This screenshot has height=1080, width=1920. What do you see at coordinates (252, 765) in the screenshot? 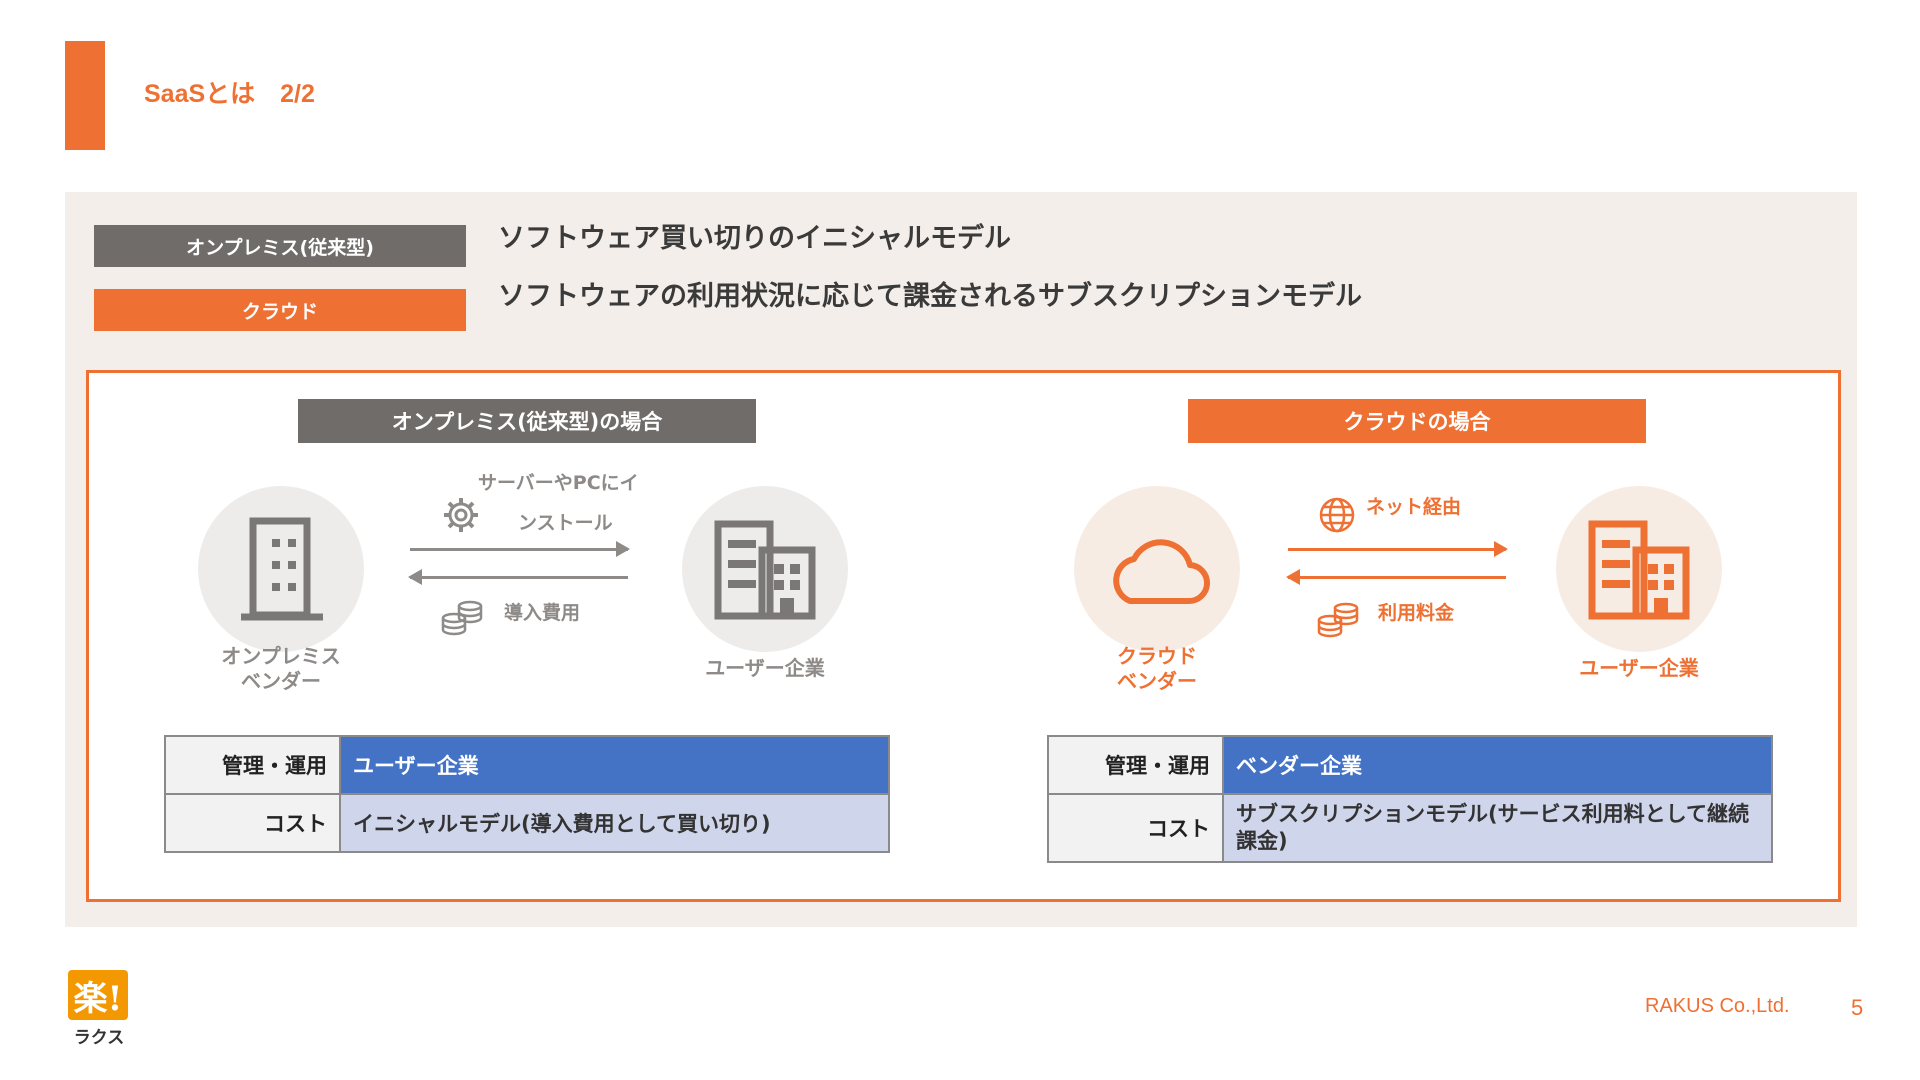
I see `onprem-row1-key: 管理・運用` at bounding box center [252, 765].